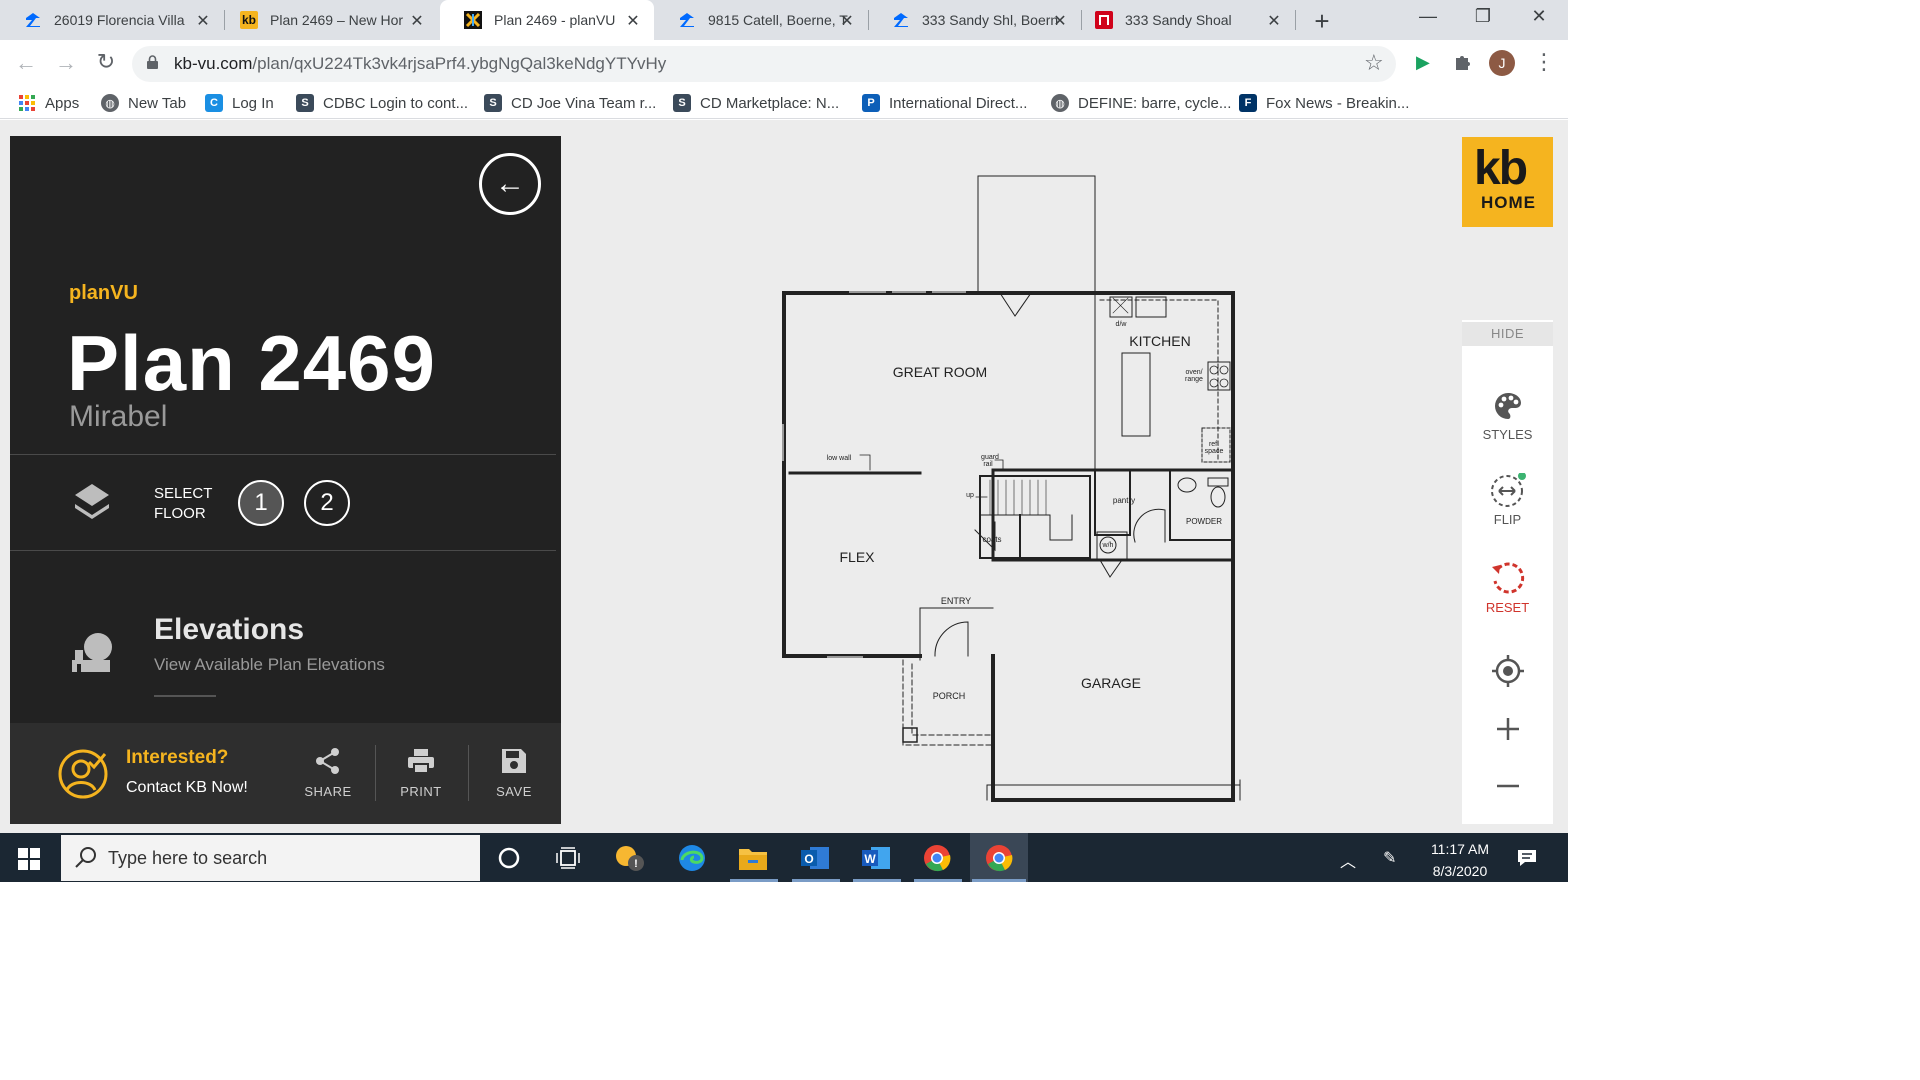  Describe the element at coordinates (1348, 860) in the screenshot. I see `tray-chevron-icon: ︿` at that location.